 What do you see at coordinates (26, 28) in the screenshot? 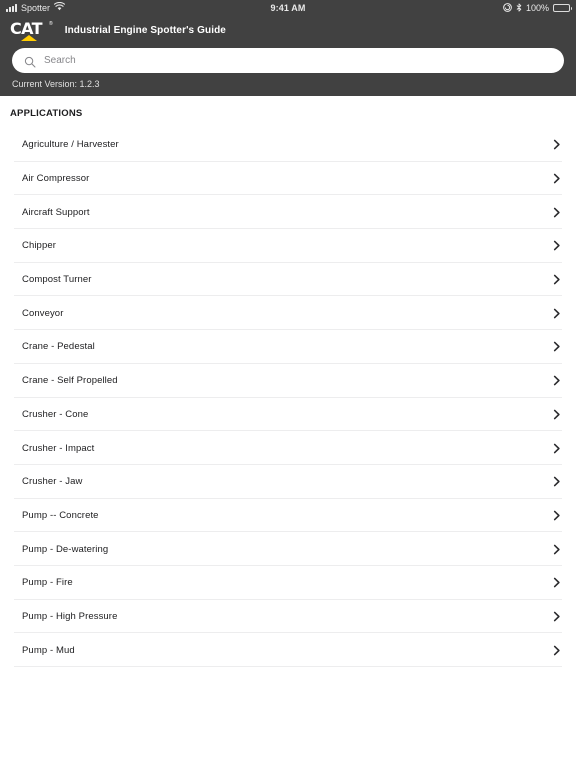
I see `cat-logo-text: CAT` at bounding box center [26, 28].